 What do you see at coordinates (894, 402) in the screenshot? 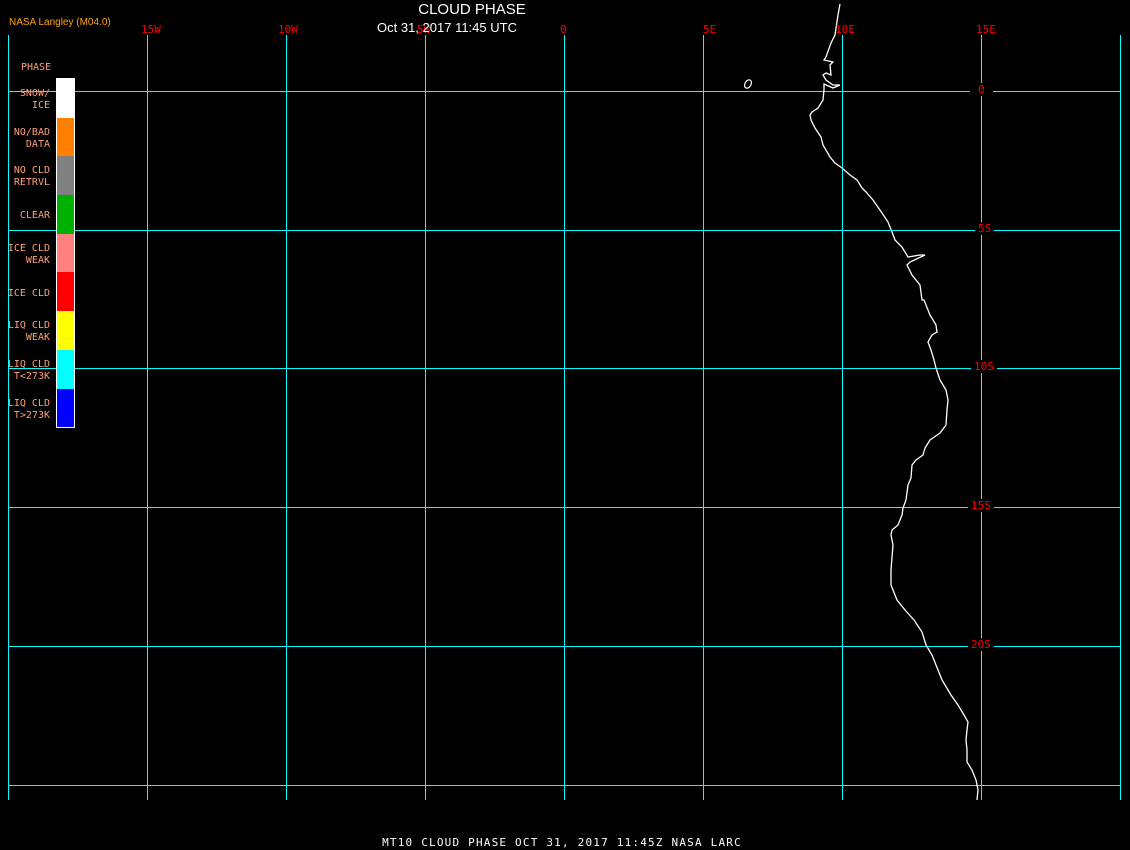
I see `coastline` at bounding box center [894, 402].